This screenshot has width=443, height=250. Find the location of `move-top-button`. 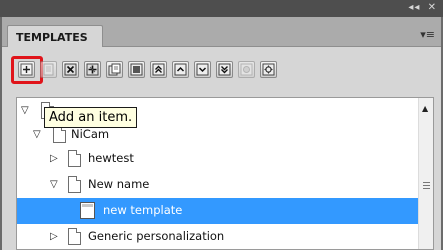

move-top-button is located at coordinates (158, 69).